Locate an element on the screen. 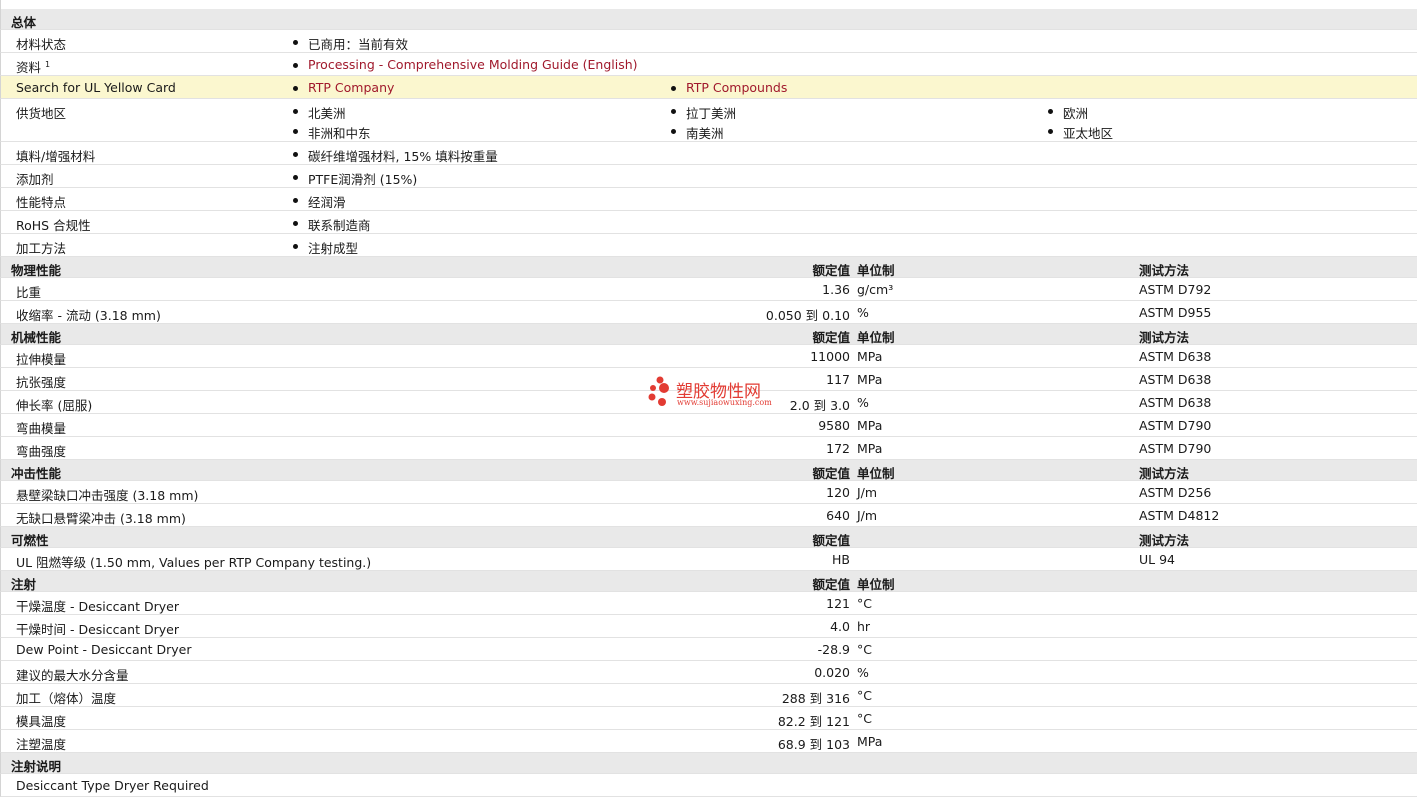 The image size is (1417, 797). row-label: 弯曲强度 is located at coordinates (41, 451).